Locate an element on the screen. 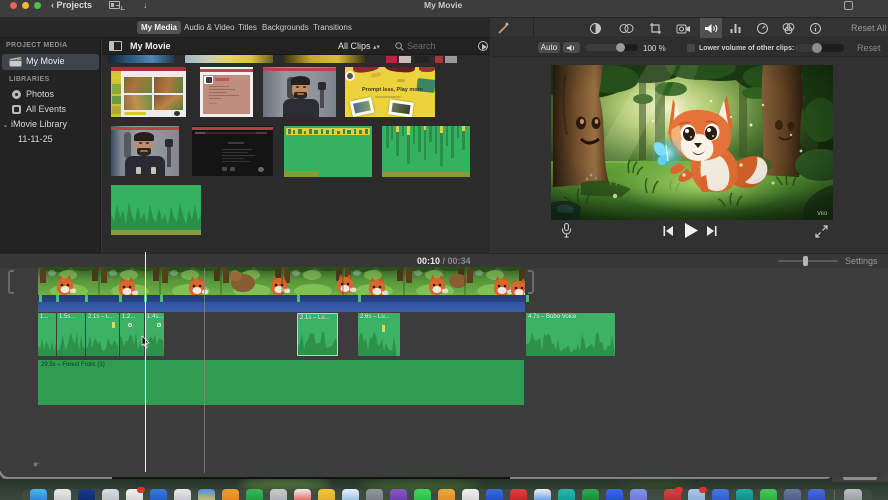 This screenshot has width=888, height=500. svg-text: Veo is located at coordinates (822, 214).